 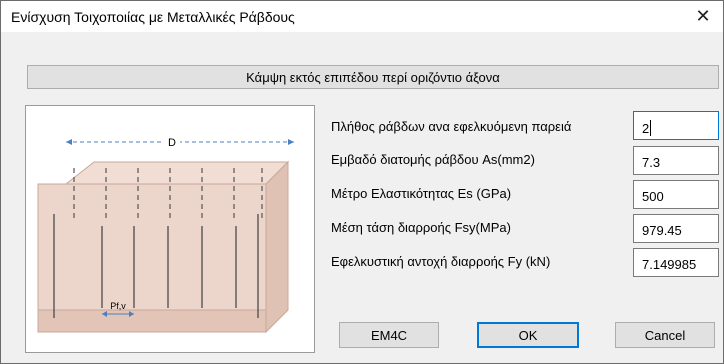 What do you see at coordinates (277, 247) in the screenshot?
I see `wall-side-face` at bounding box center [277, 247].